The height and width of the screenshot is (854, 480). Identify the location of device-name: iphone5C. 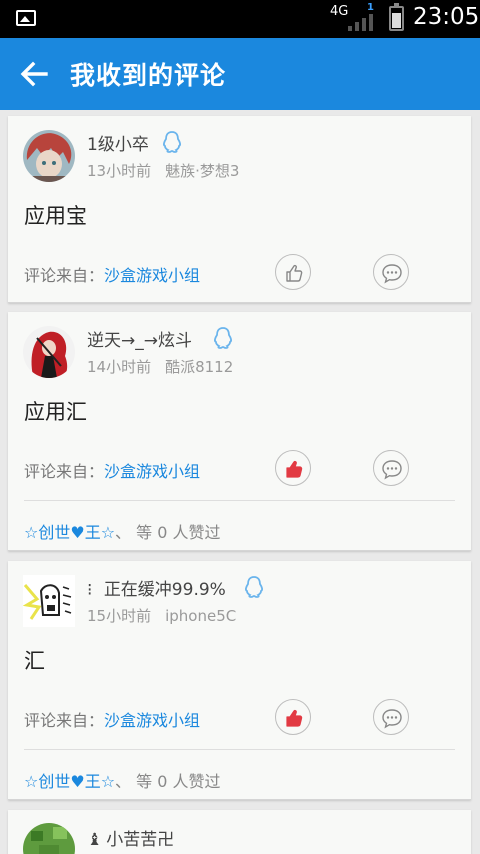
(201, 616).